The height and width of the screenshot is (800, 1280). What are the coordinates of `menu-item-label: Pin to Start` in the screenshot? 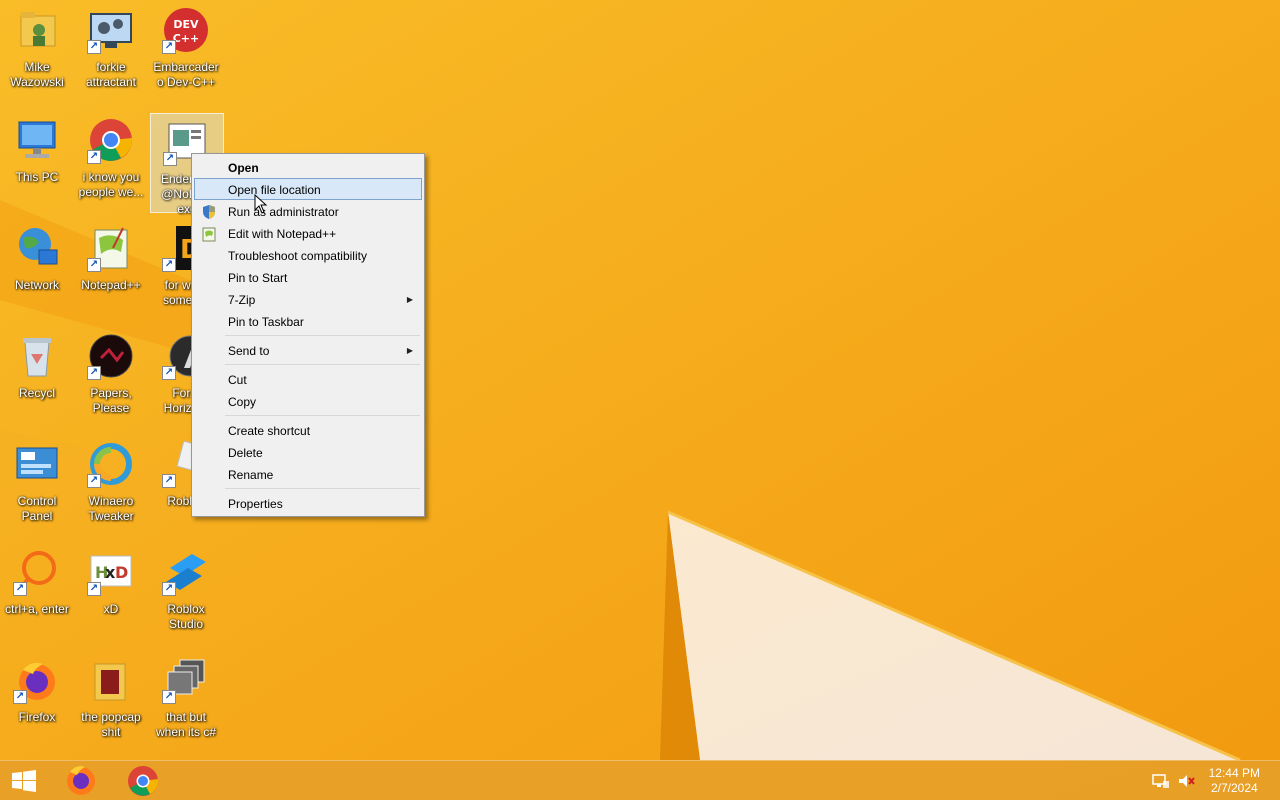 It's located at (258, 278).